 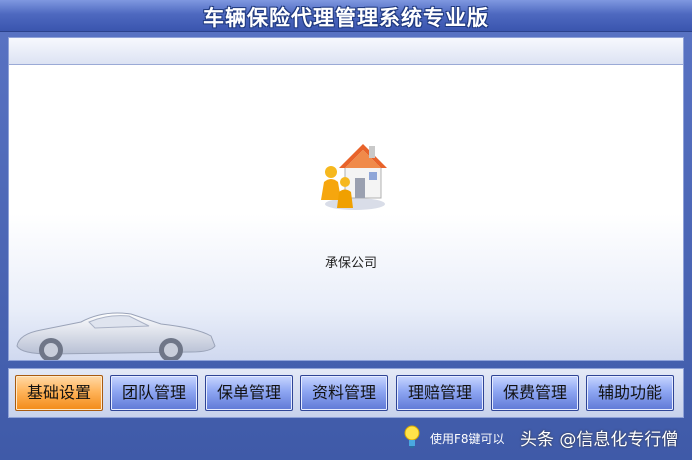 What do you see at coordinates (354, 177) in the screenshot?
I see `house-people-icon` at bounding box center [354, 177].